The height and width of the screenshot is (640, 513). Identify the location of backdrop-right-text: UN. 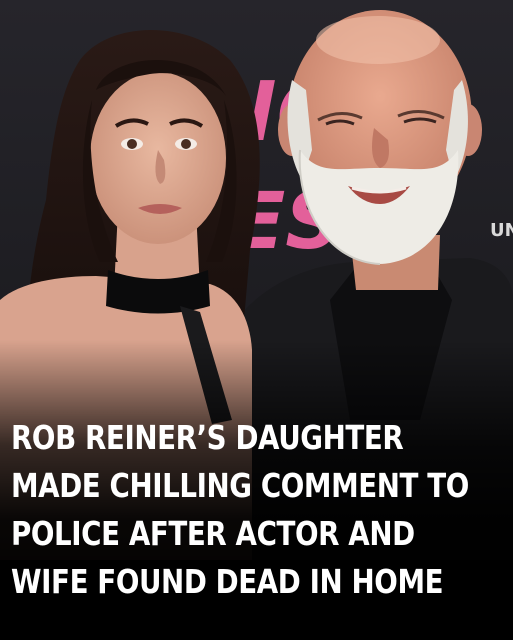
(501, 230).